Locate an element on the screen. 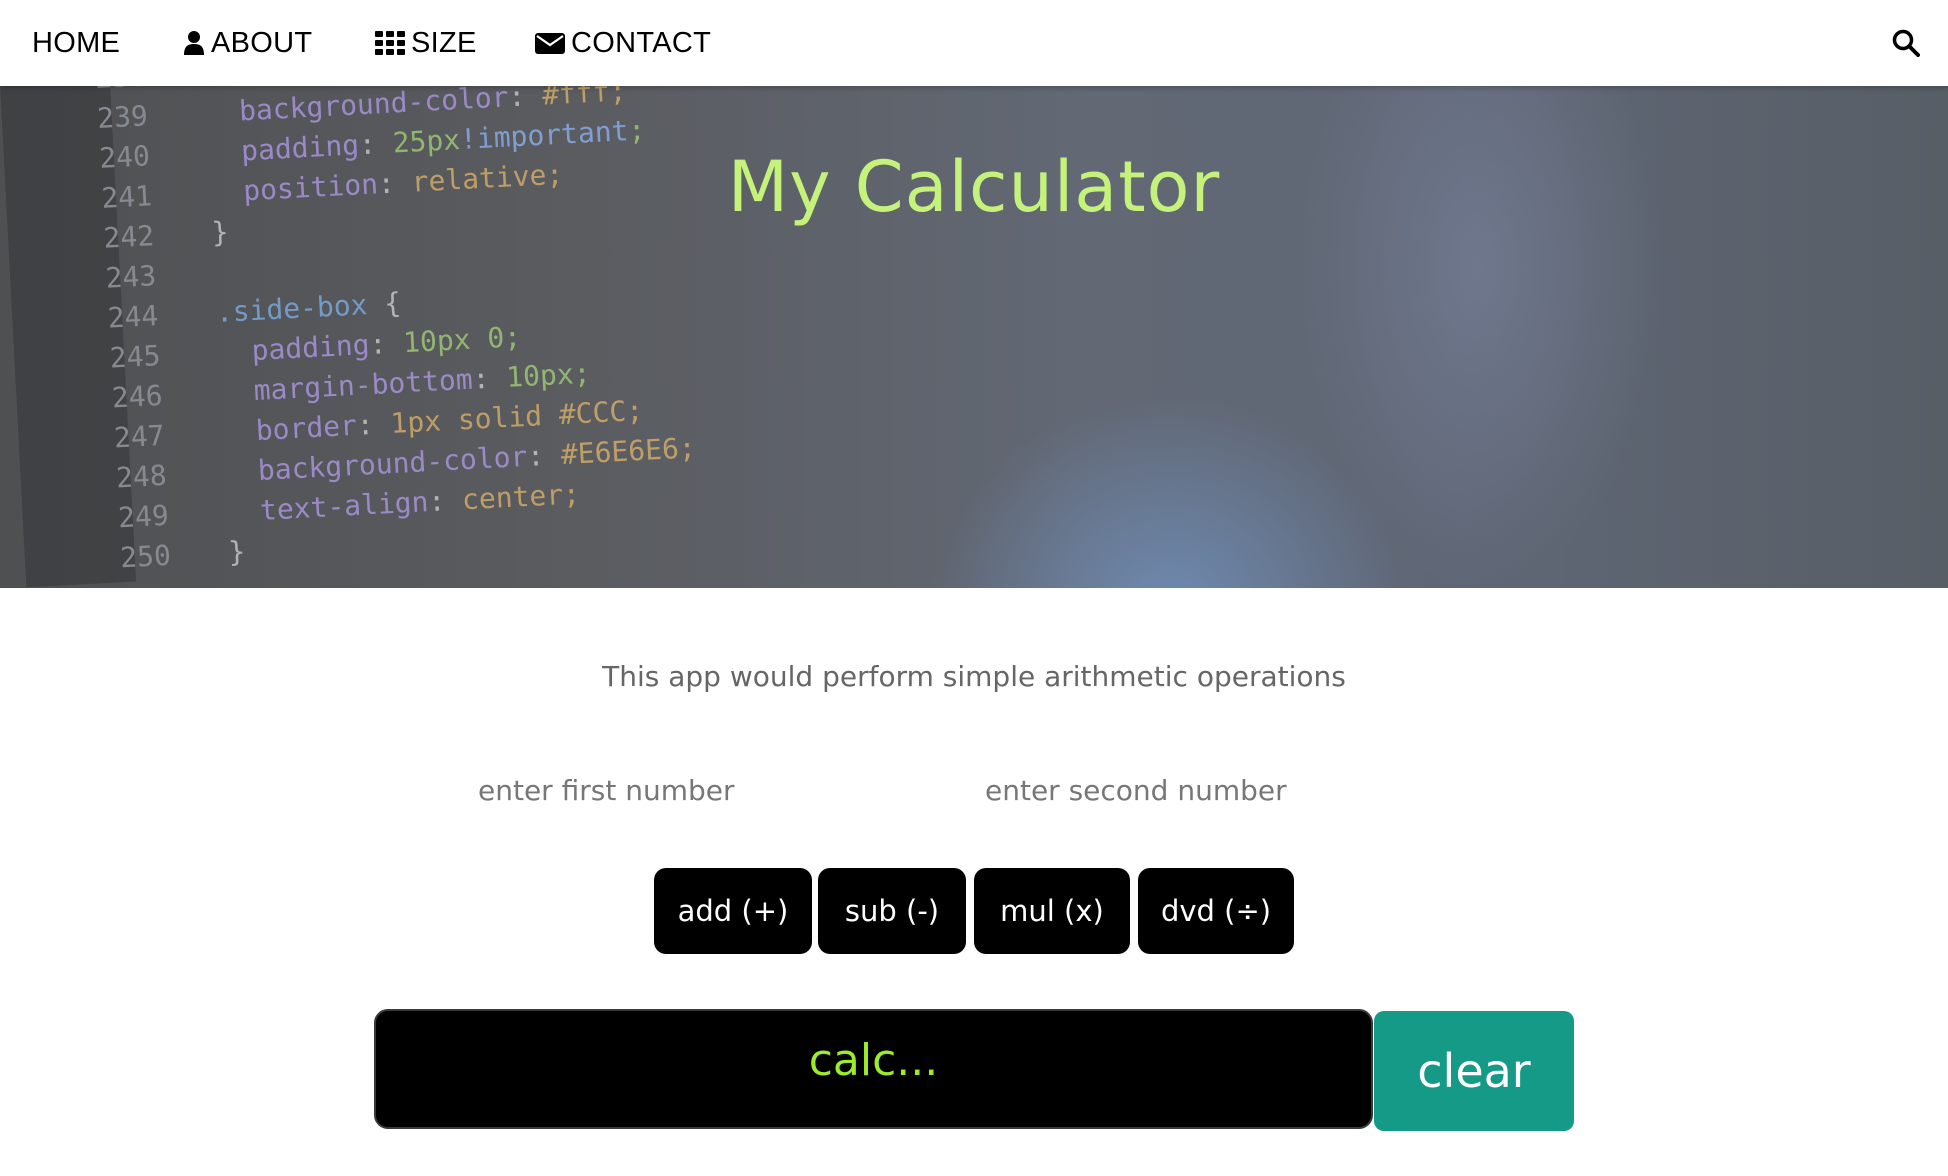  grid-icon is located at coordinates (390, 43).